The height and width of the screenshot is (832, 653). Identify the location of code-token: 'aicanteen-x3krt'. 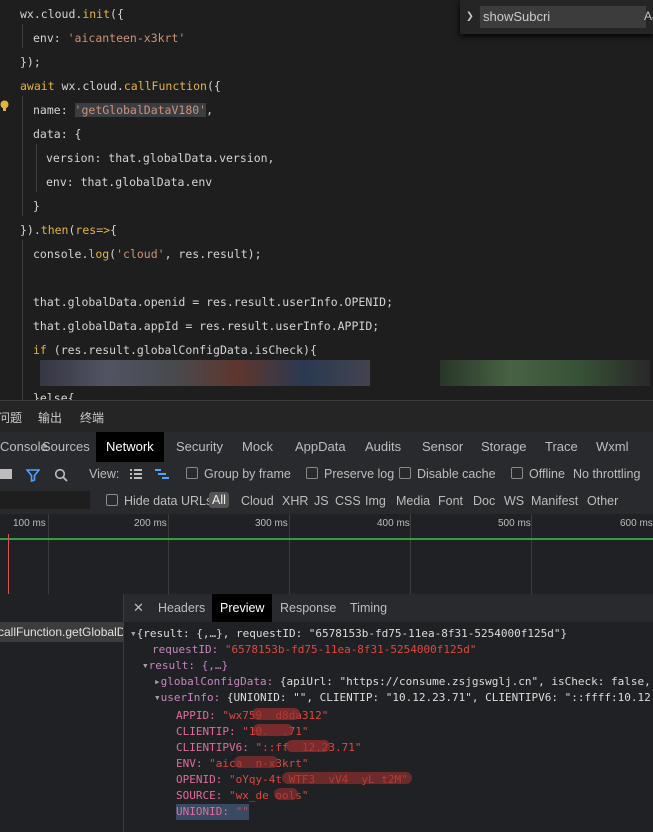
(126, 38).